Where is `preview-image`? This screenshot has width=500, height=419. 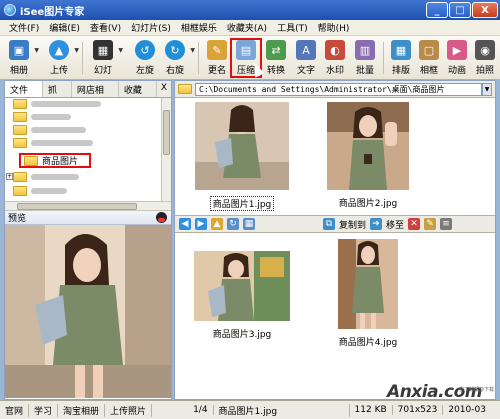
preview-image is located at coordinates (88, 311).